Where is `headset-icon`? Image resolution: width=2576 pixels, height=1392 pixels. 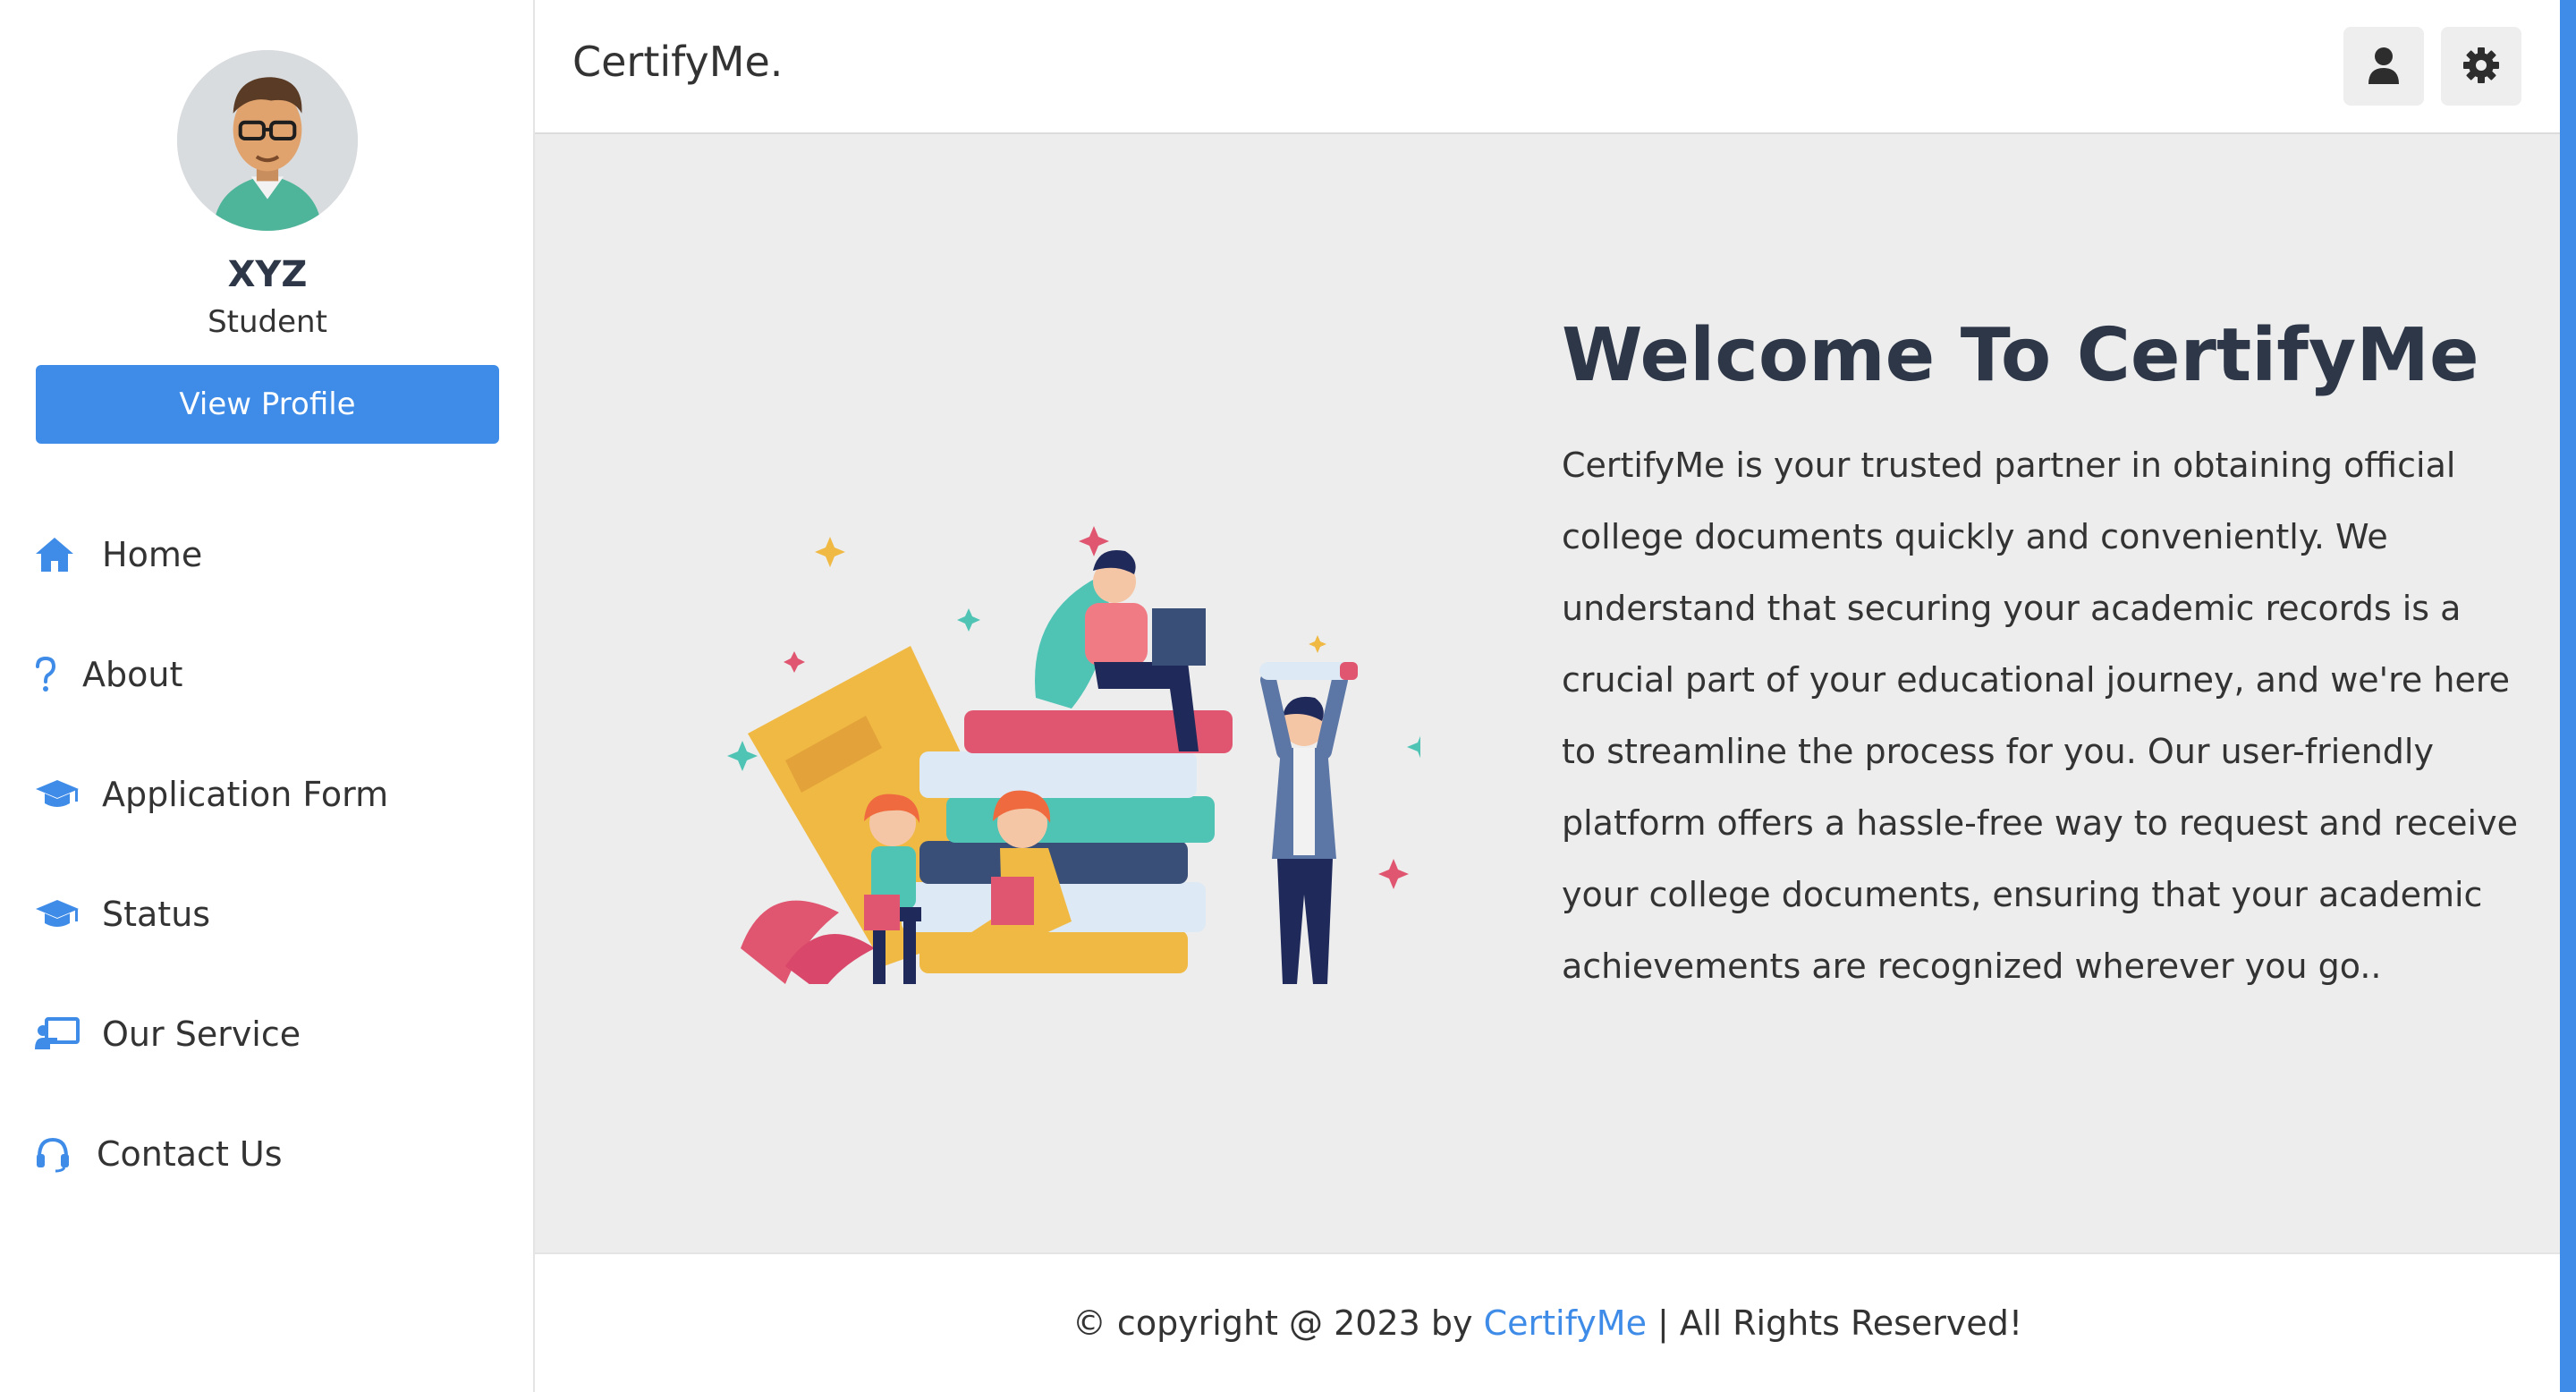
headset-icon is located at coordinates (54, 1154).